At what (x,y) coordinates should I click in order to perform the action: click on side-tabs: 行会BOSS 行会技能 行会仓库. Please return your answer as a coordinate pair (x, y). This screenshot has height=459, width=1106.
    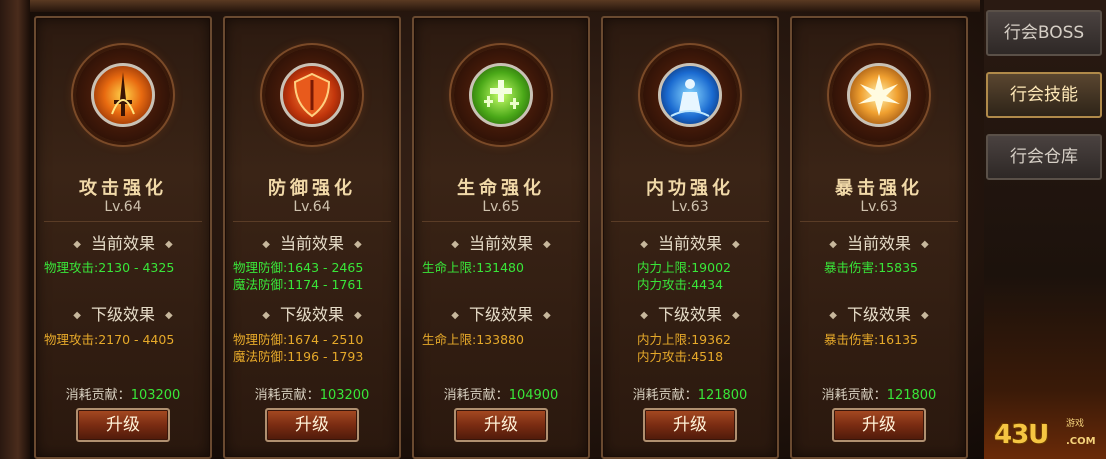
    Looking at the image, I should click on (1045, 229).